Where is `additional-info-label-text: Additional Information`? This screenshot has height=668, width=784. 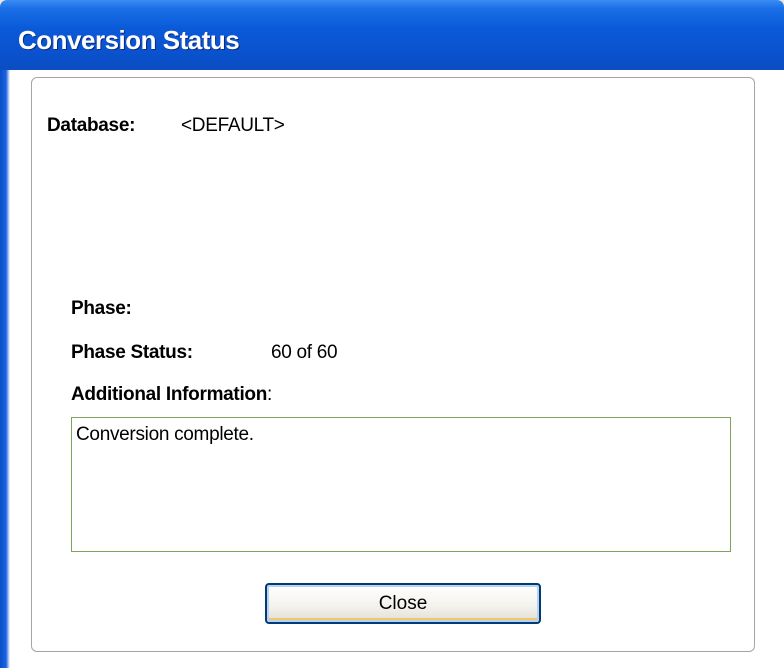
additional-info-label-text: Additional Information is located at coordinates (169, 394).